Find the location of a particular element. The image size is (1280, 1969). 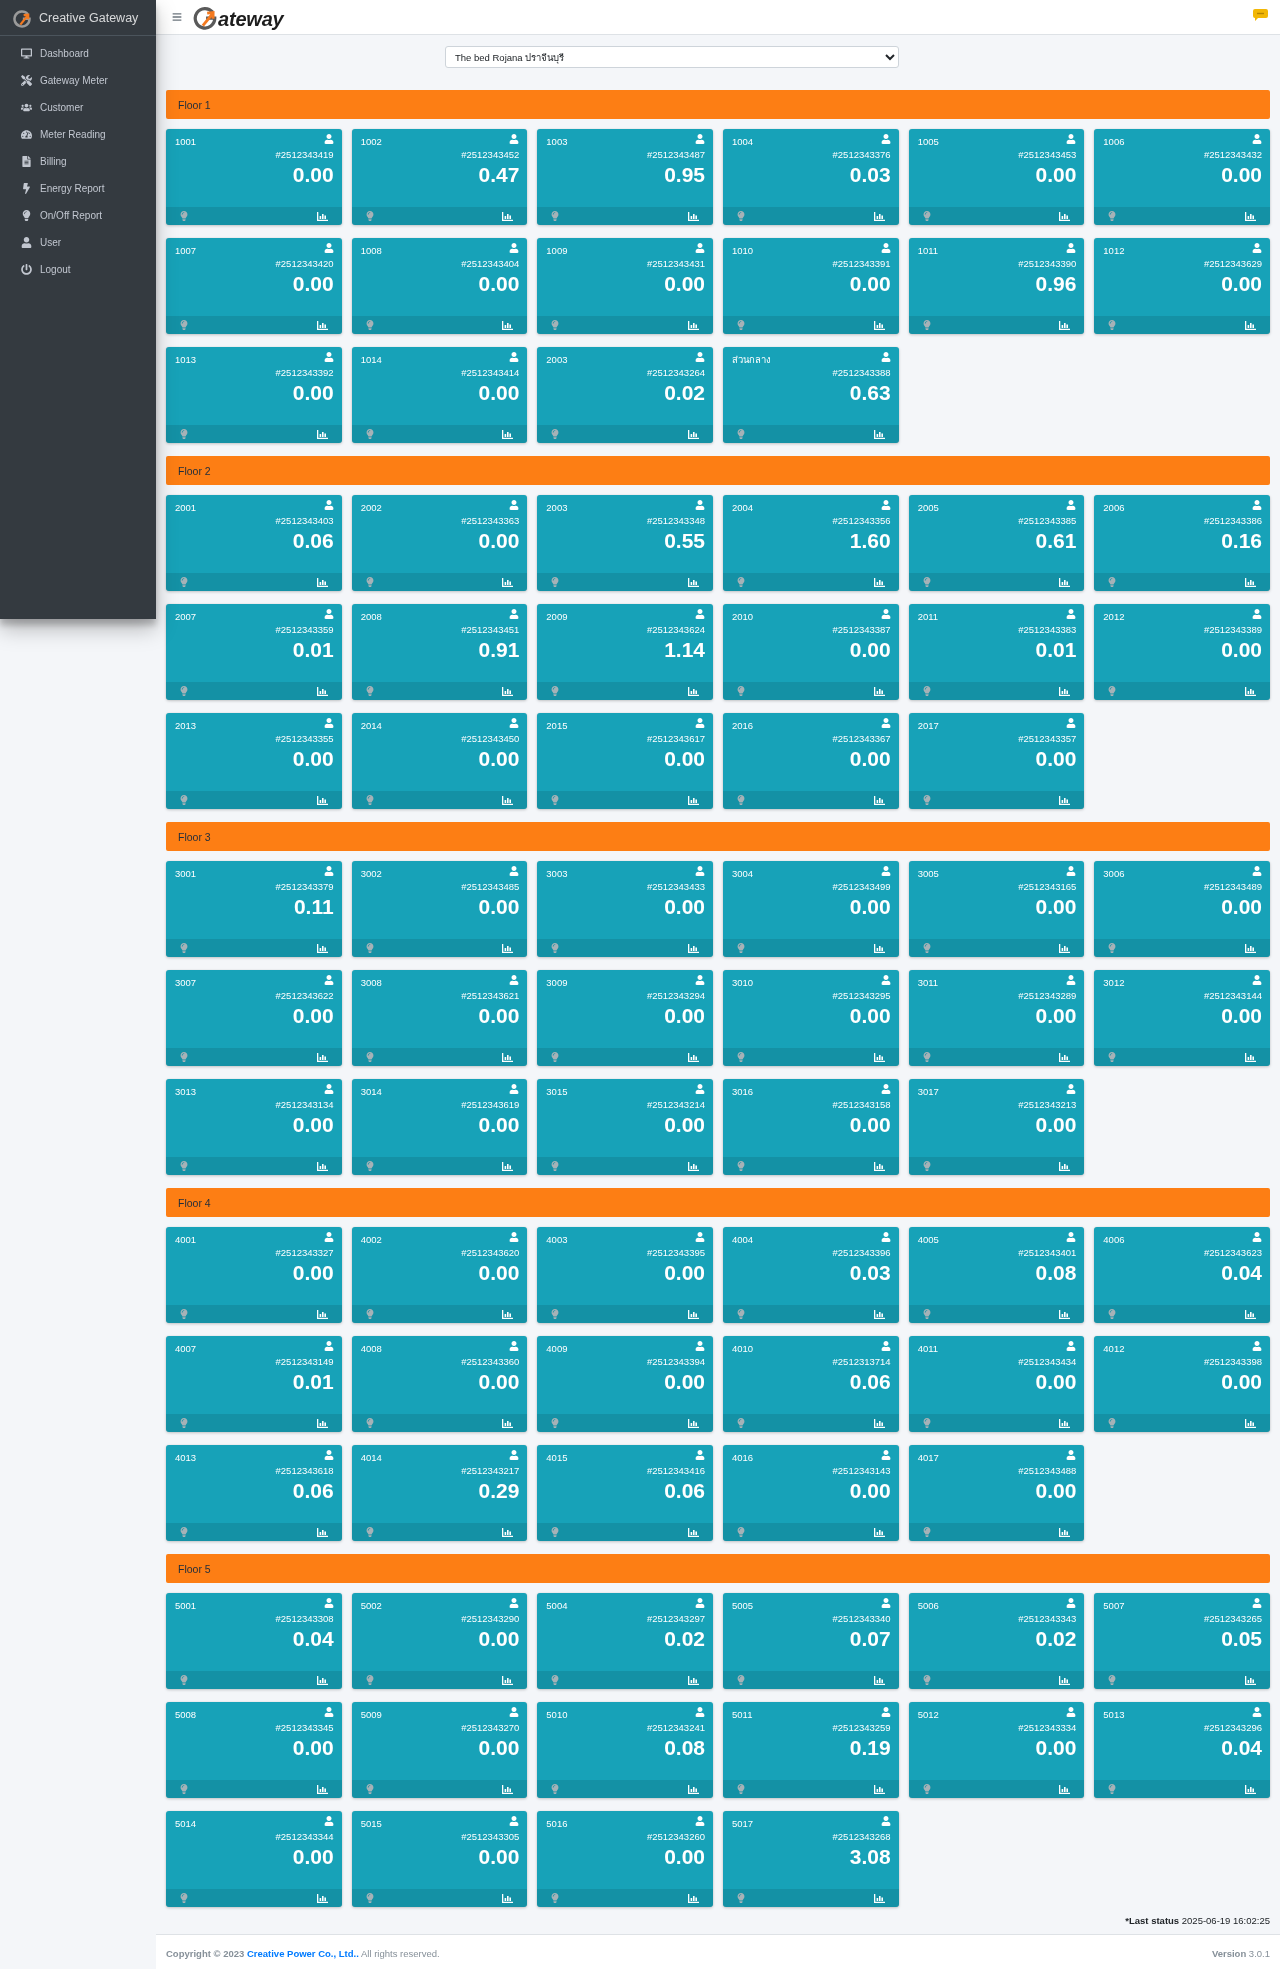

sidebar-item: Dashboard is located at coordinates (78, 53).